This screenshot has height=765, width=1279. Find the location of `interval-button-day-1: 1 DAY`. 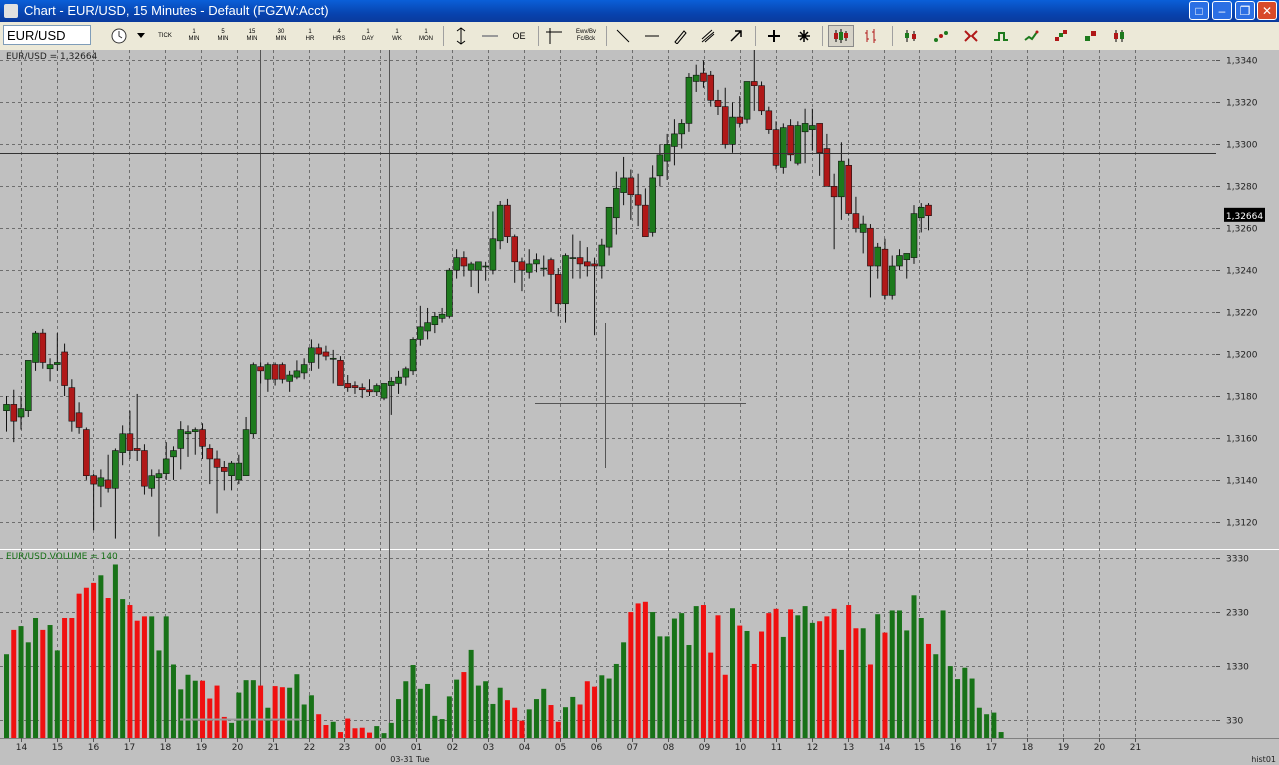

interval-button-day-1: 1 DAY is located at coordinates (368, 36).